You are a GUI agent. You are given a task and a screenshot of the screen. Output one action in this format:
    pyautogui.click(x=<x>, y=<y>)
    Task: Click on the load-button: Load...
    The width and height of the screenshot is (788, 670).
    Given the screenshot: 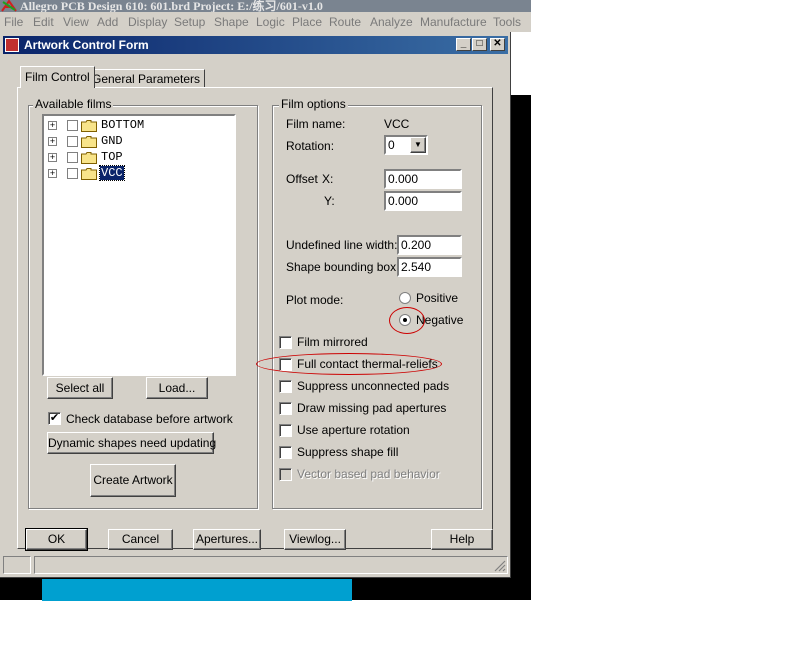 What is the action you would take?
    pyautogui.click(x=177, y=388)
    